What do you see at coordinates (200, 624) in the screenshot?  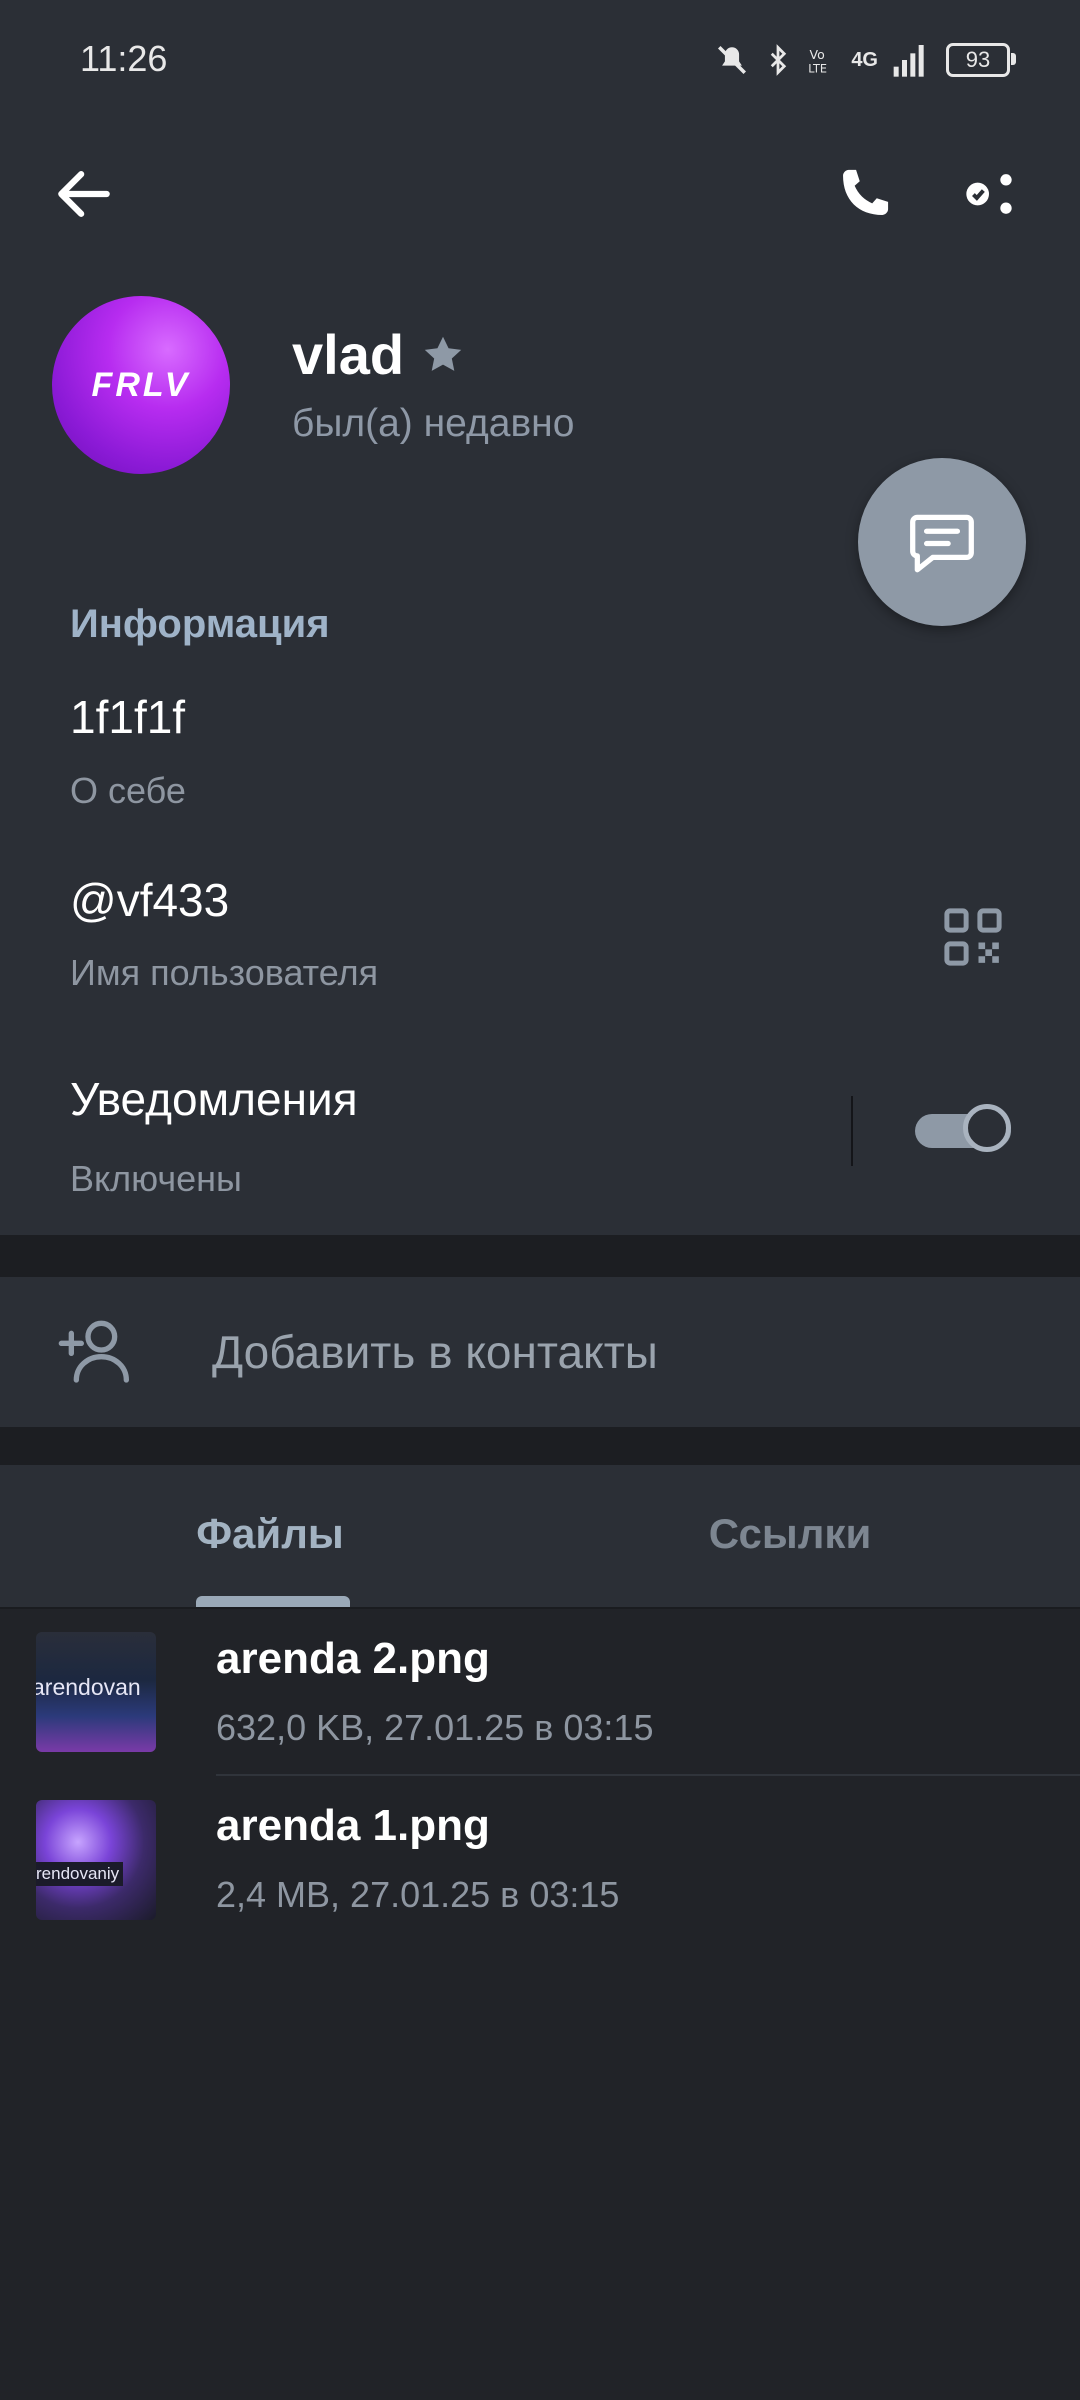 I see `section-title-info: Информация` at bounding box center [200, 624].